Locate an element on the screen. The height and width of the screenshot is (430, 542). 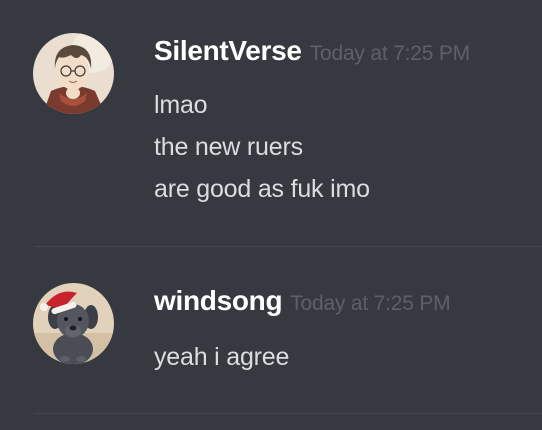
message-body: yeah i agree is located at coordinates (221, 357).